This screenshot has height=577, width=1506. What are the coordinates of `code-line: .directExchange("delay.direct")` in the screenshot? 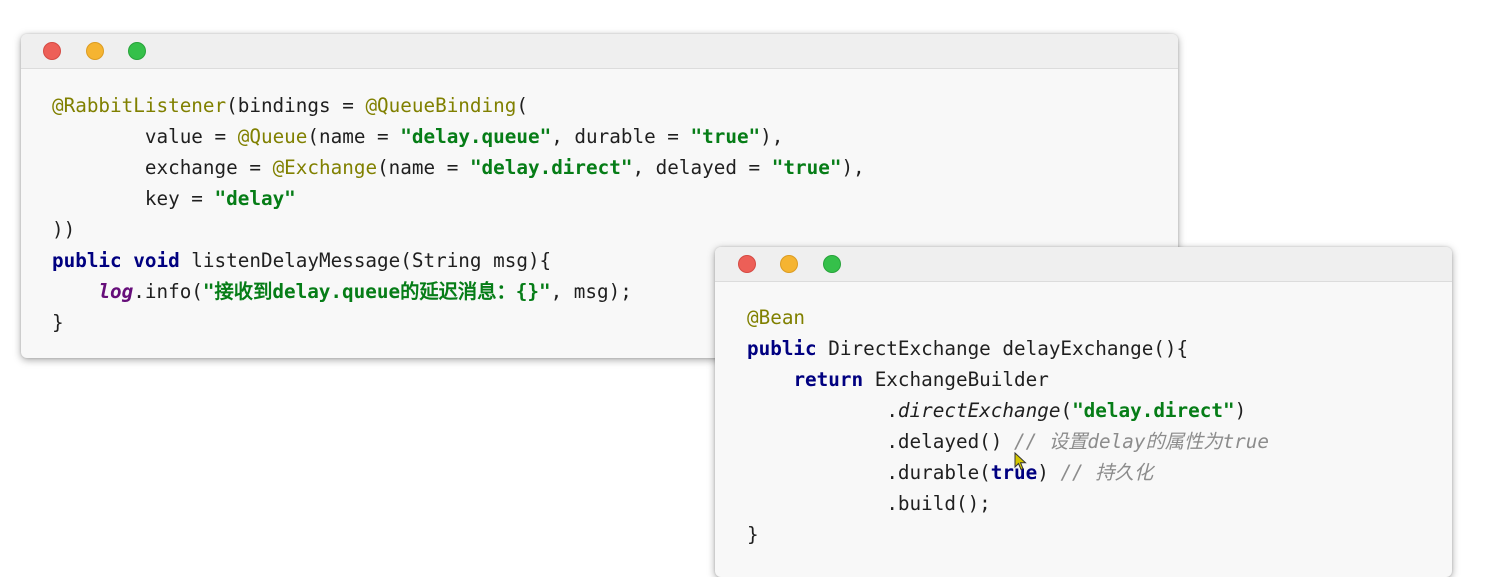 It's located at (1066, 410).